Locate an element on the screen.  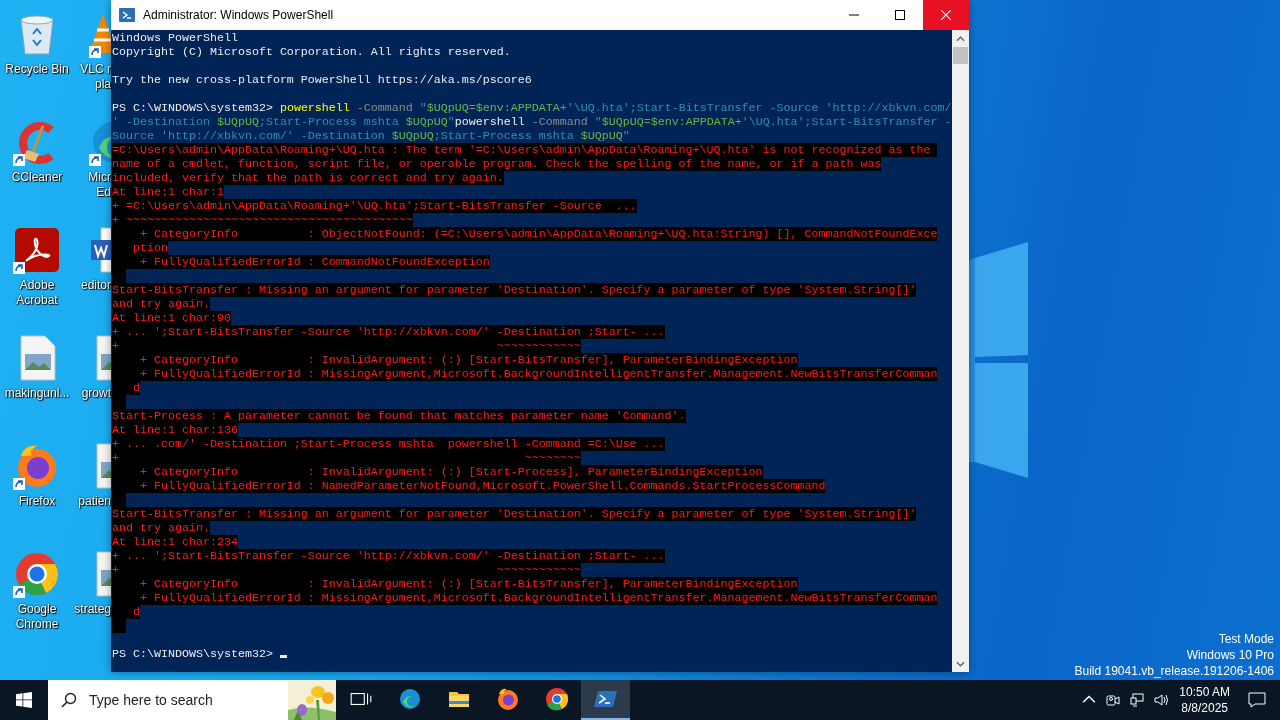
search-field: Type here to search is located at coordinates (188, 700).